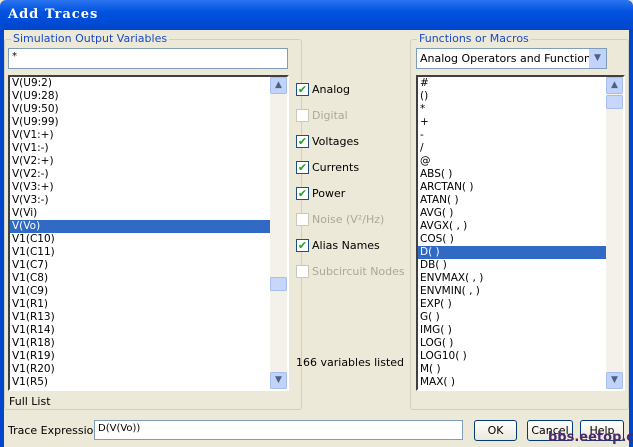 This screenshot has height=447, width=633. Describe the element at coordinates (140, 200) in the screenshot. I see `variable-item: V(V3:-)` at that location.